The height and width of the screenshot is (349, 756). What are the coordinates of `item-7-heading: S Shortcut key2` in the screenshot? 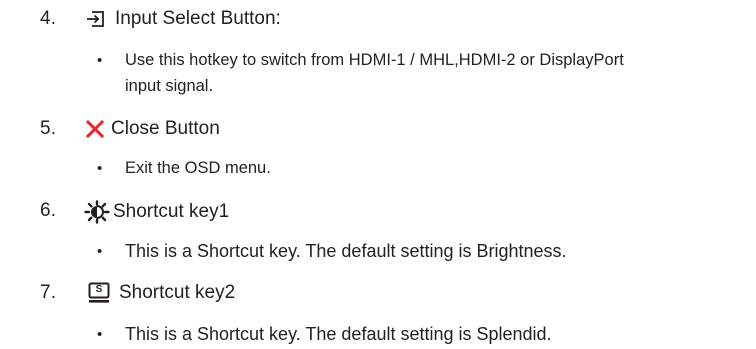 It's located at (161, 293).